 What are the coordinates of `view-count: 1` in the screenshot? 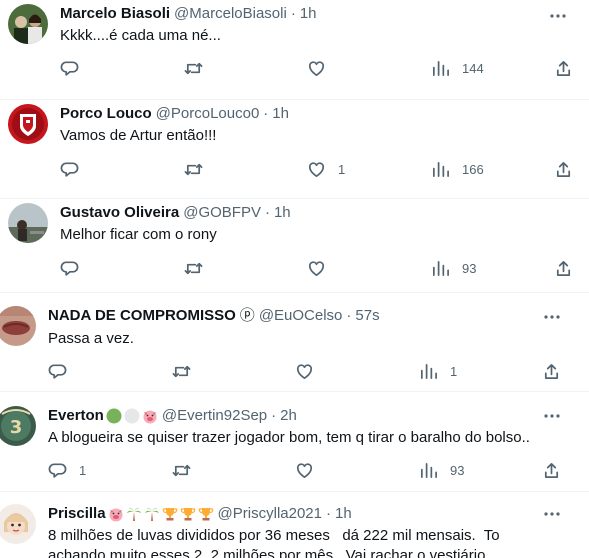 It's located at (454, 371).